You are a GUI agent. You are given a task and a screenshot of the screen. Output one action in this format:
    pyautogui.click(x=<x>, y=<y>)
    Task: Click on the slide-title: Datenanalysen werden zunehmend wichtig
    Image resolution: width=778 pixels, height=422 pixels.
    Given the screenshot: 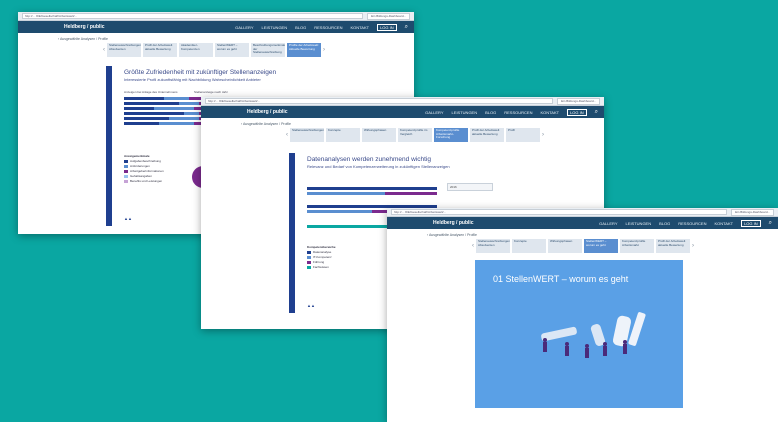 What is the action you would take?
    pyautogui.click(x=369, y=159)
    